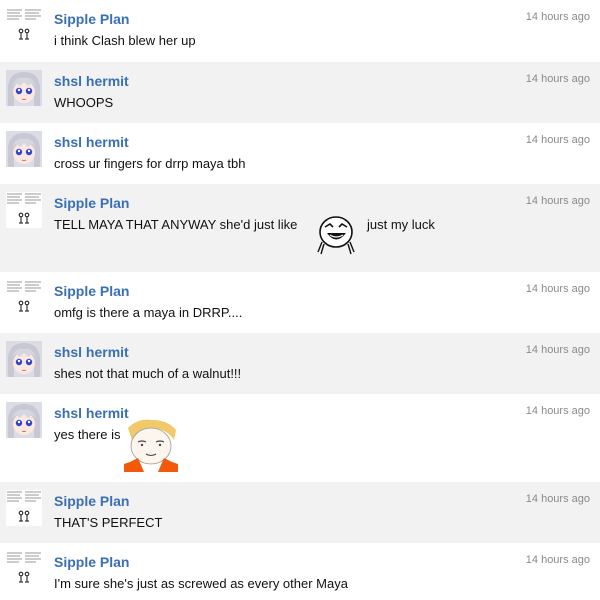 This screenshot has height=600, width=600. What do you see at coordinates (300, 92) in the screenshot?
I see `chat-message: shsl hermit 14 hours ago WHOOPS` at bounding box center [300, 92].